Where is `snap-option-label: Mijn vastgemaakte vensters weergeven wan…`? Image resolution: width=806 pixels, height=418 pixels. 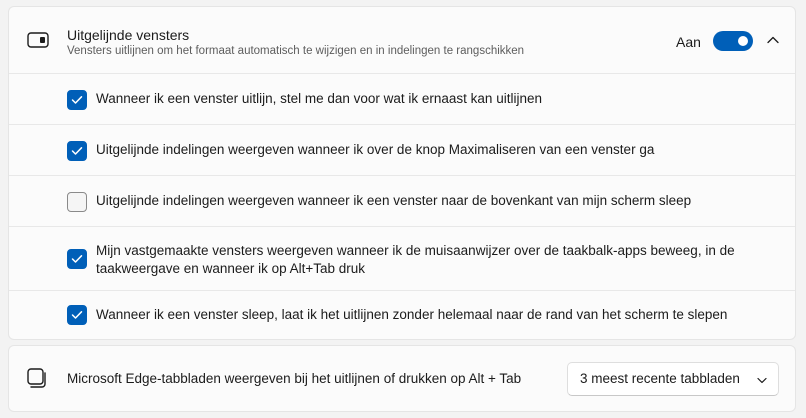 snap-option-label: Mijn vastgemaakte vensters weergeven wan… is located at coordinates (415, 259).